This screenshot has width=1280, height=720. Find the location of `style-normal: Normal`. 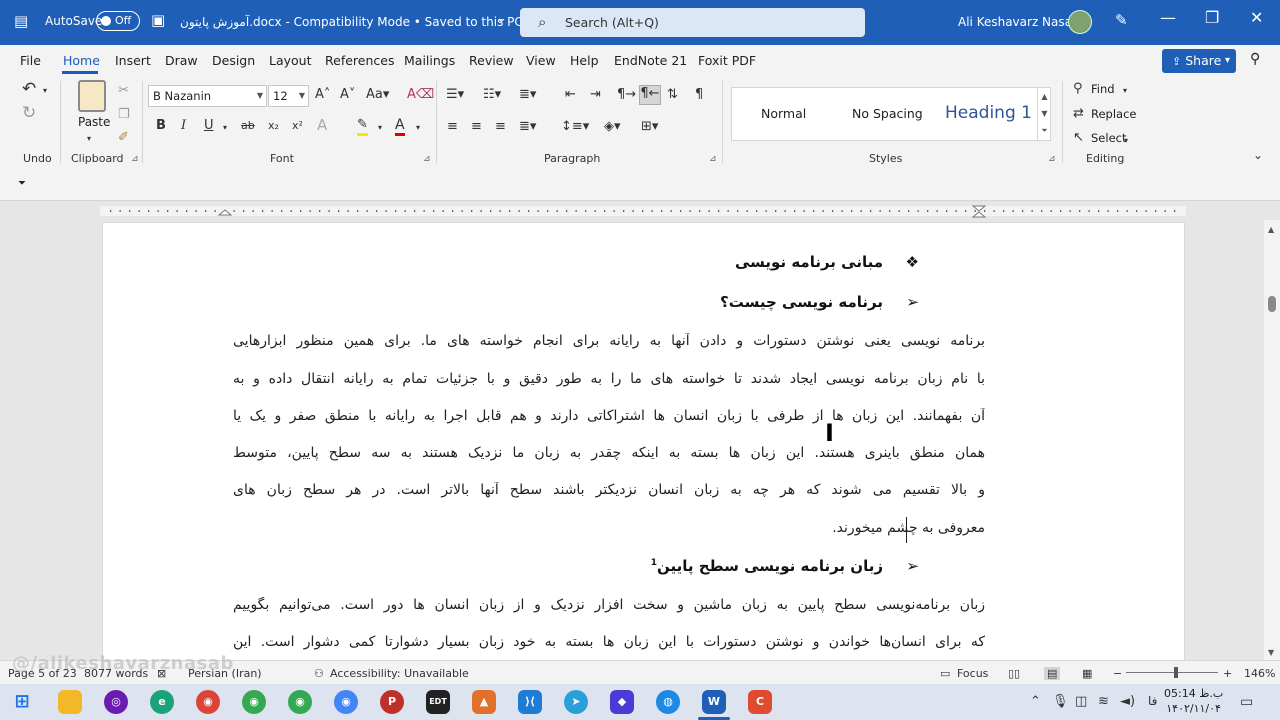

style-normal: Normal is located at coordinates (783, 113).